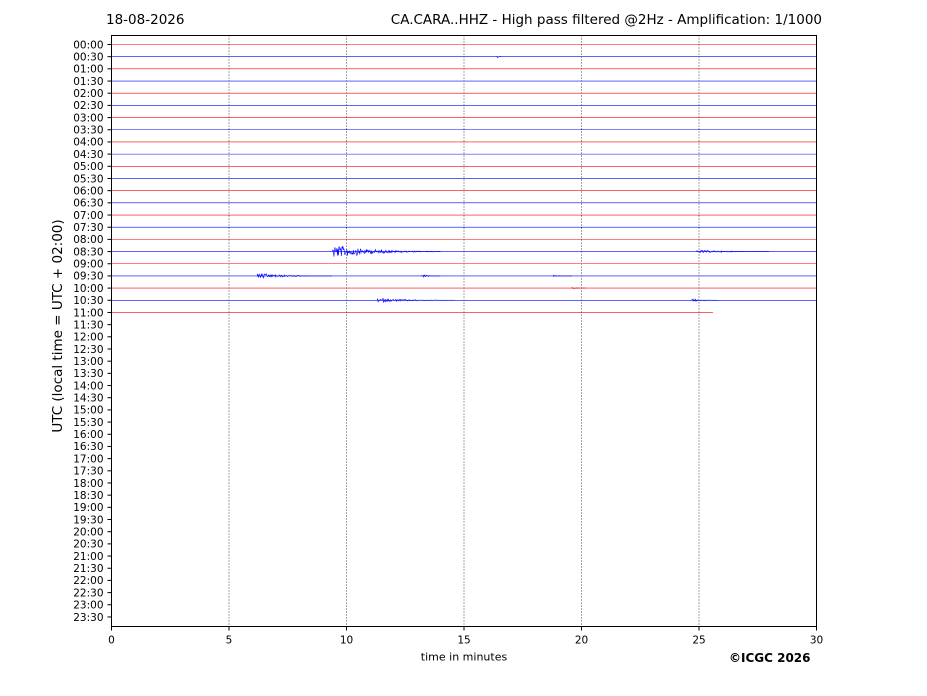  I want to click on y-tick-label: 05:30, so click(88, 179).